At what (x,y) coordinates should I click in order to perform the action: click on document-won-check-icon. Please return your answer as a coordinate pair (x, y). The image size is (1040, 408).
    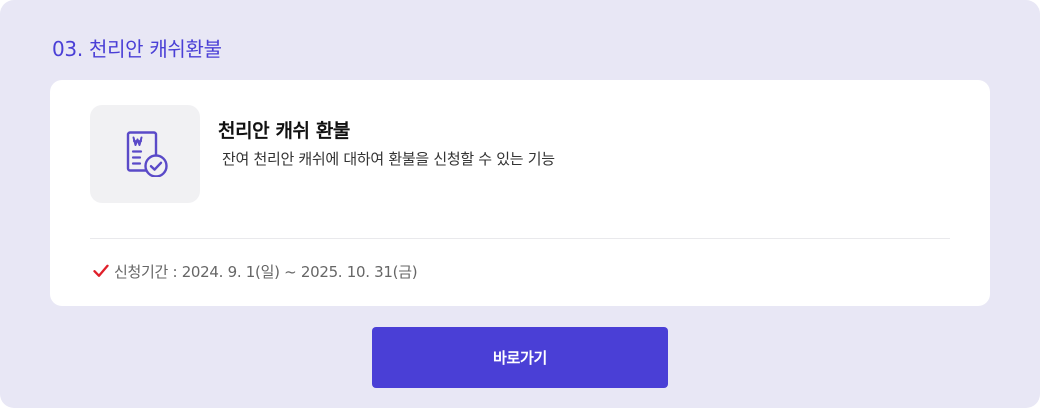
    Looking at the image, I should click on (147, 154).